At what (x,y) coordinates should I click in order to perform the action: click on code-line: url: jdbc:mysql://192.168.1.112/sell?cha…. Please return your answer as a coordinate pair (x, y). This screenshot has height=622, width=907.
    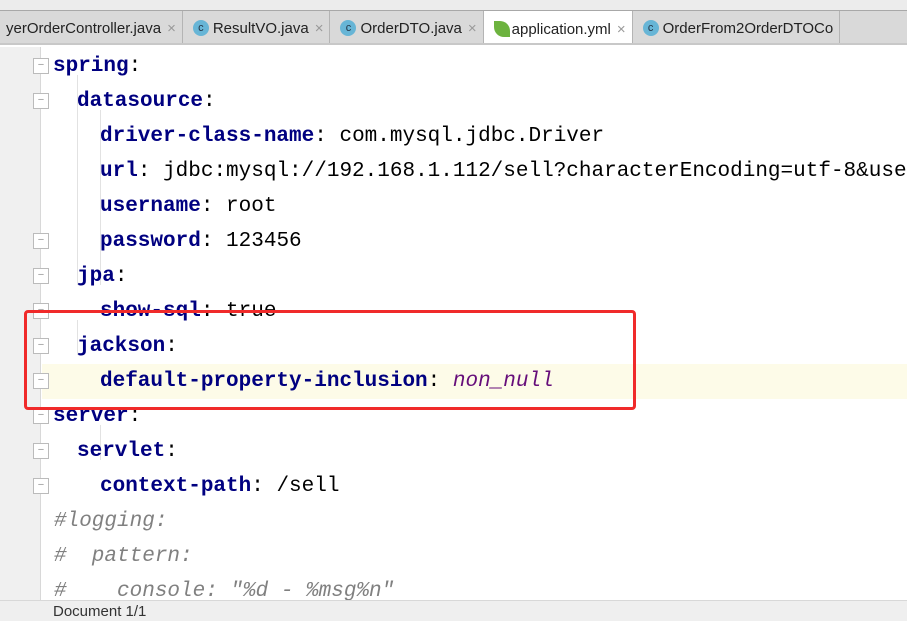
    Looking at the image, I should click on (474, 171).